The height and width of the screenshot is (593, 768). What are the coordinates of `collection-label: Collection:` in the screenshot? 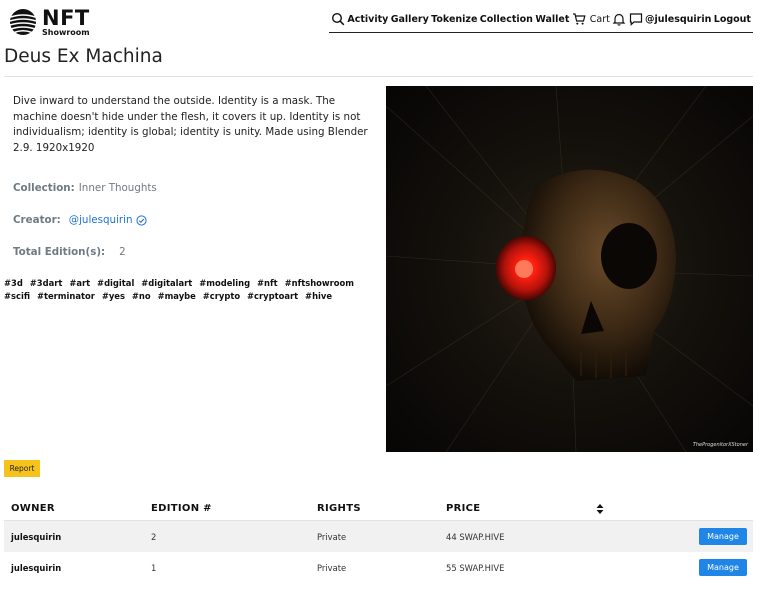 It's located at (44, 188).